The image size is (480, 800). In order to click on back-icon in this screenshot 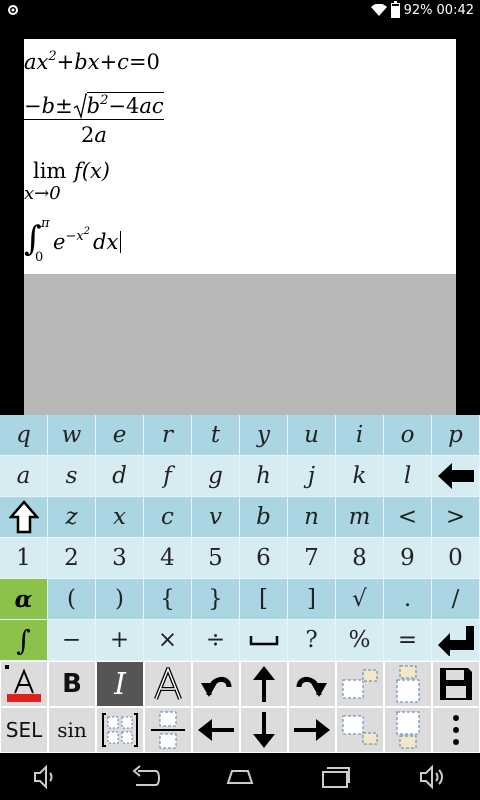, I will do `click(145, 777)`.